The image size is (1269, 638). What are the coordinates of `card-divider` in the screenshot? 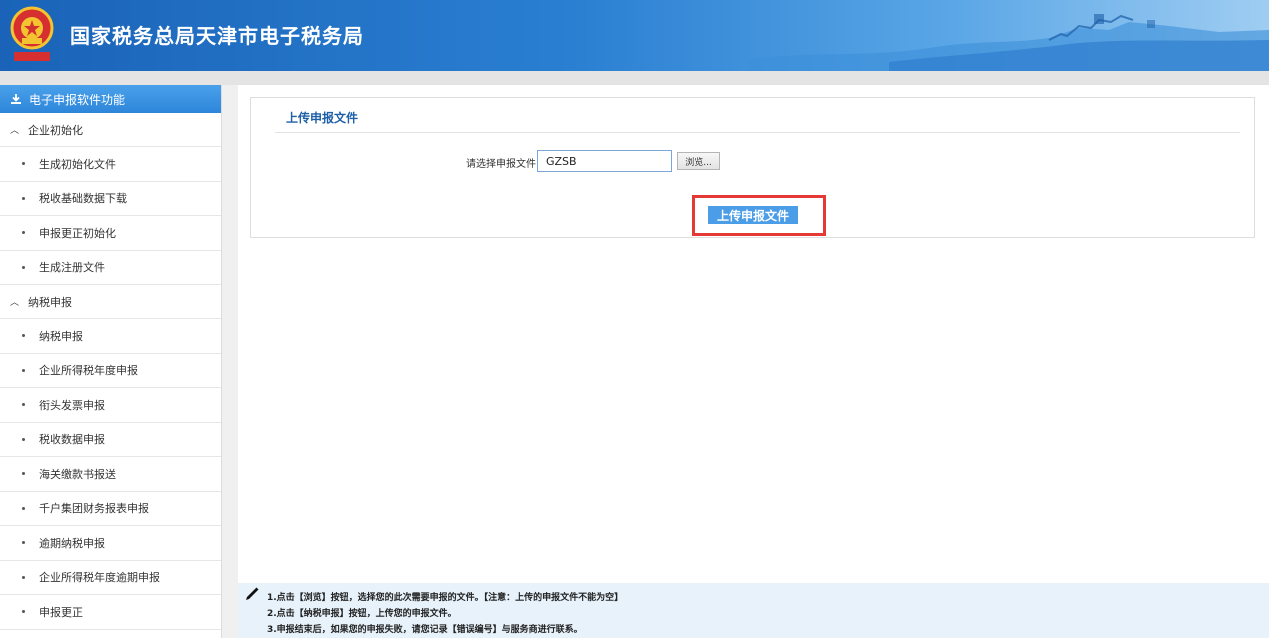 It's located at (757, 132).